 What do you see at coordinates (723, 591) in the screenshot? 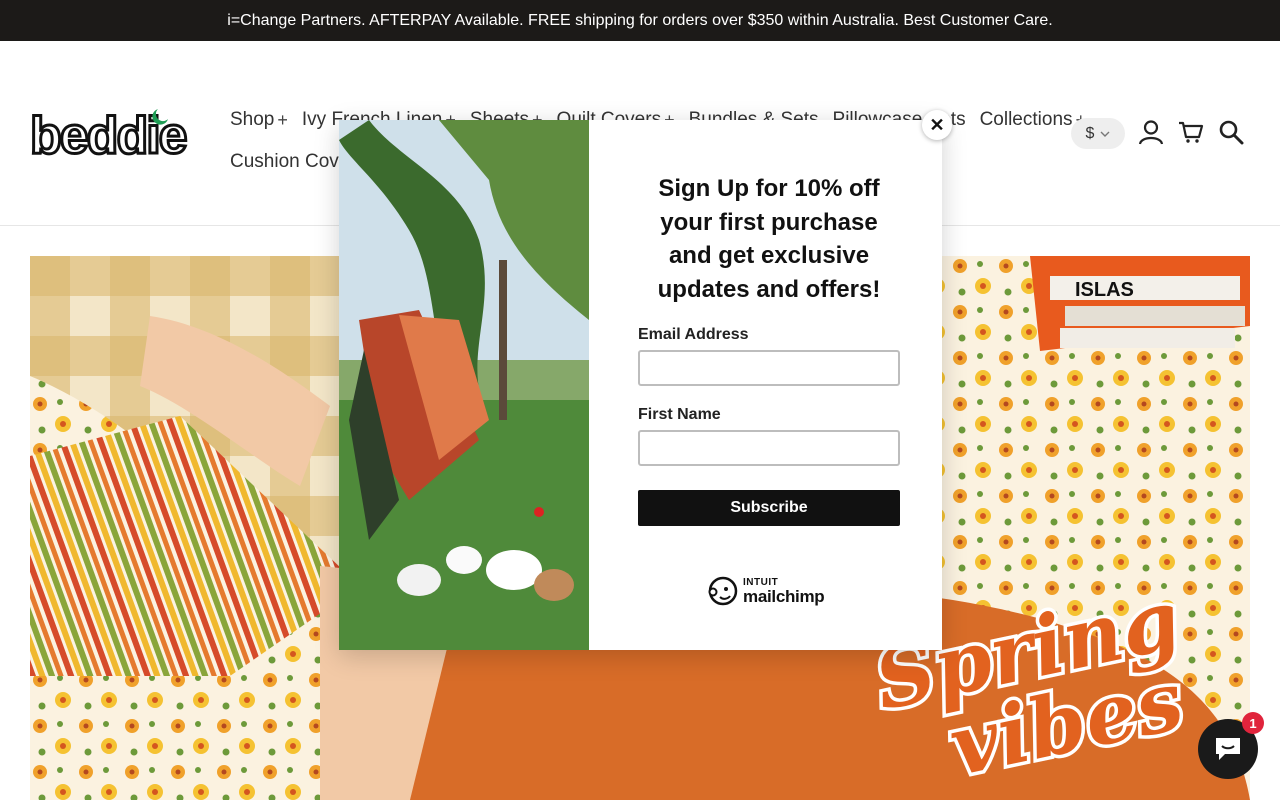
I see `mailchimp-freddie-icon` at bounding box center [723, 591].